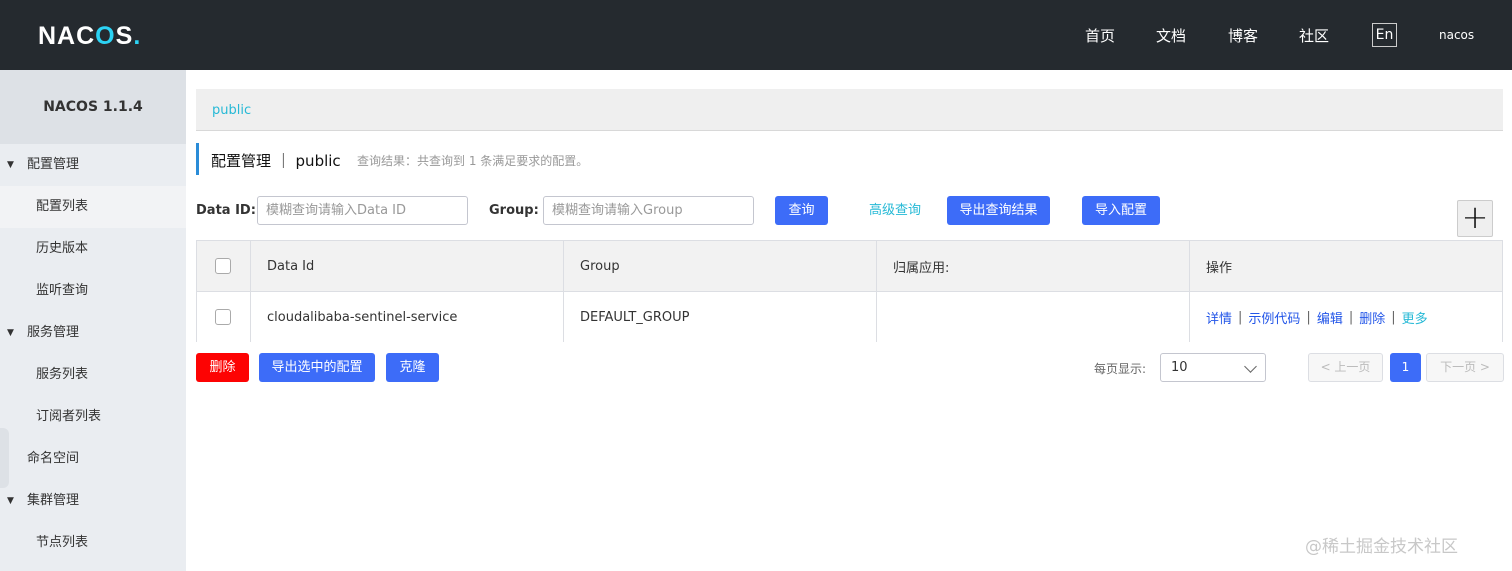 This screenshot has height=571, width=1512. Describe the element at coordinates (1219, 268) in the screenshot. I see `column-header-actions: 操作` at that location.